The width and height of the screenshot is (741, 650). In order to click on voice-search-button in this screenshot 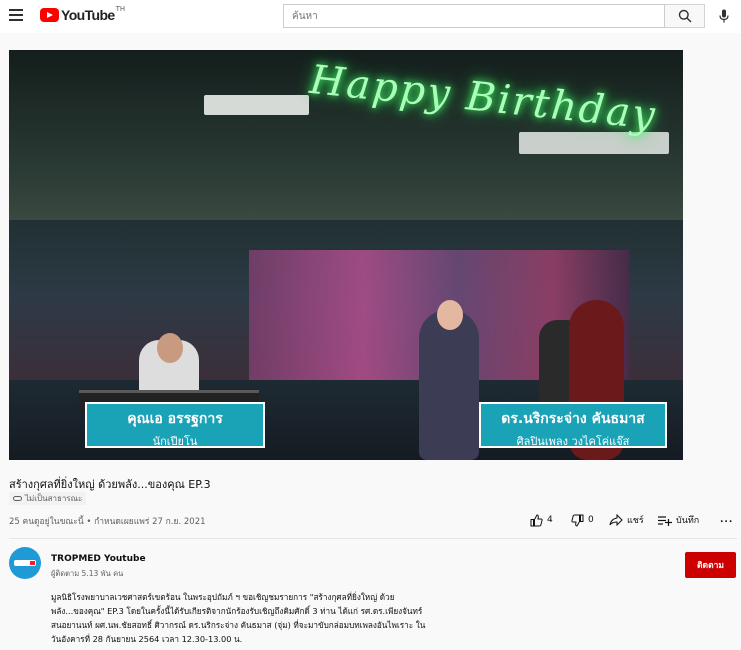, I will do `click(724, 16)`.